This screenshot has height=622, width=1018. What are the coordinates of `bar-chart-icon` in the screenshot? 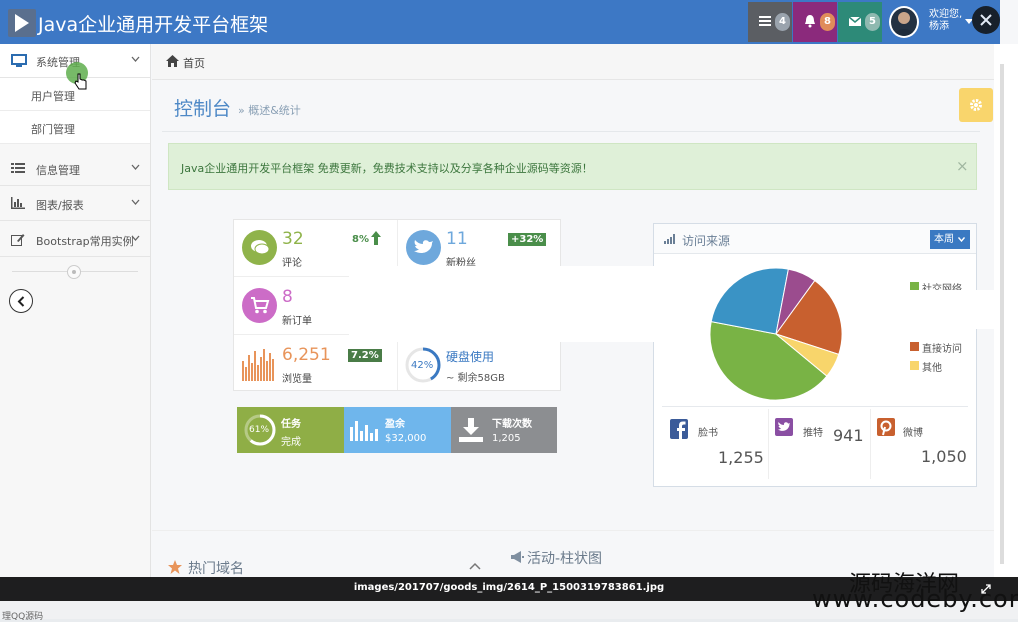 It's located at (18, 203).